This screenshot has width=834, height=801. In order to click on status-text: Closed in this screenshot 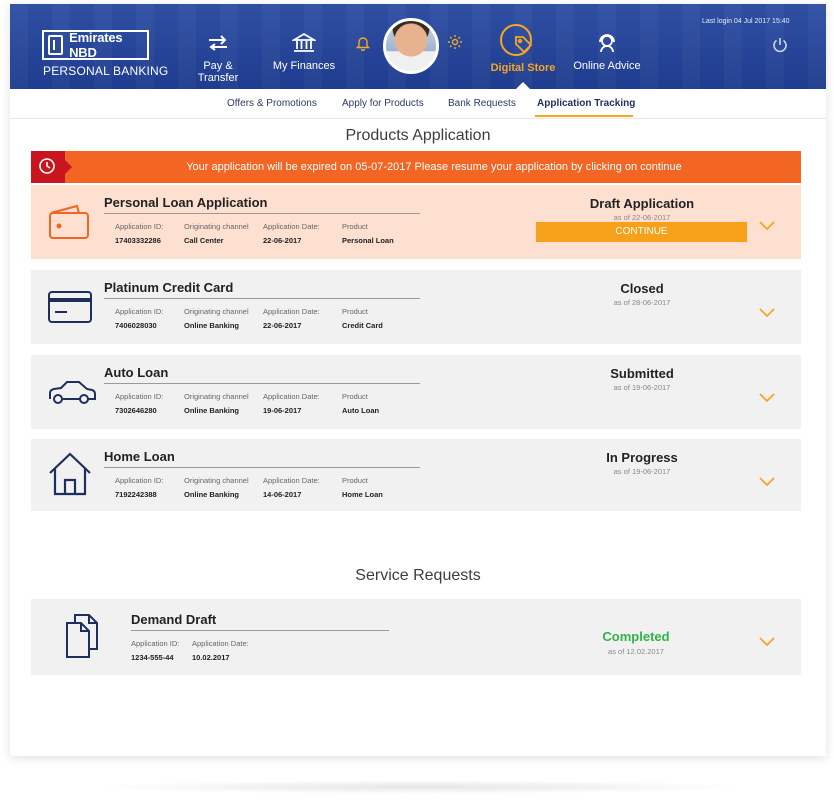, I will do `click(642, 288)`.